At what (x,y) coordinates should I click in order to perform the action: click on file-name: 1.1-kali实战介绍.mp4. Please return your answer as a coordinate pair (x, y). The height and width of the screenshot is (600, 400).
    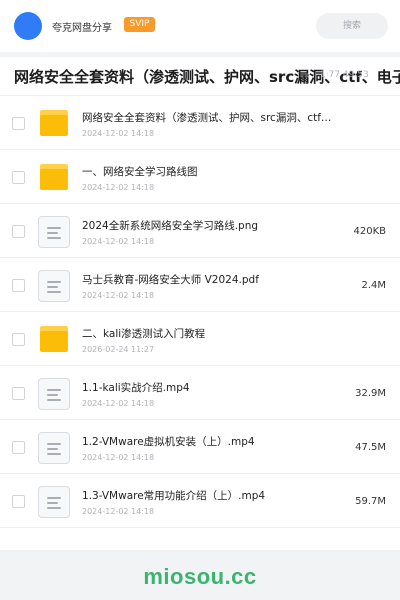
    Looking at the image, I should click on (136, 387).